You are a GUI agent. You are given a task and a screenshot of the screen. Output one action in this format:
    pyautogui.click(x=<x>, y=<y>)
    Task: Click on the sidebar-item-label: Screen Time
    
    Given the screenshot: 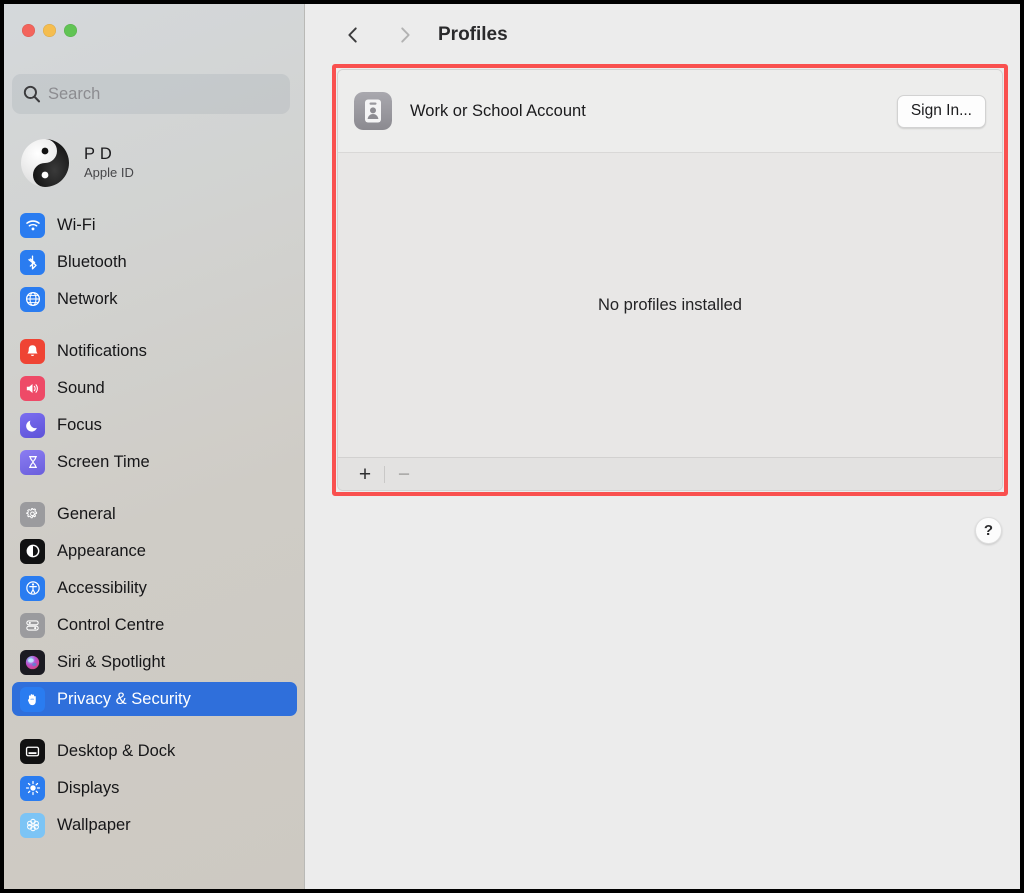 What is the action you would take?
    pyautogui.click(x=103, y=461)
    